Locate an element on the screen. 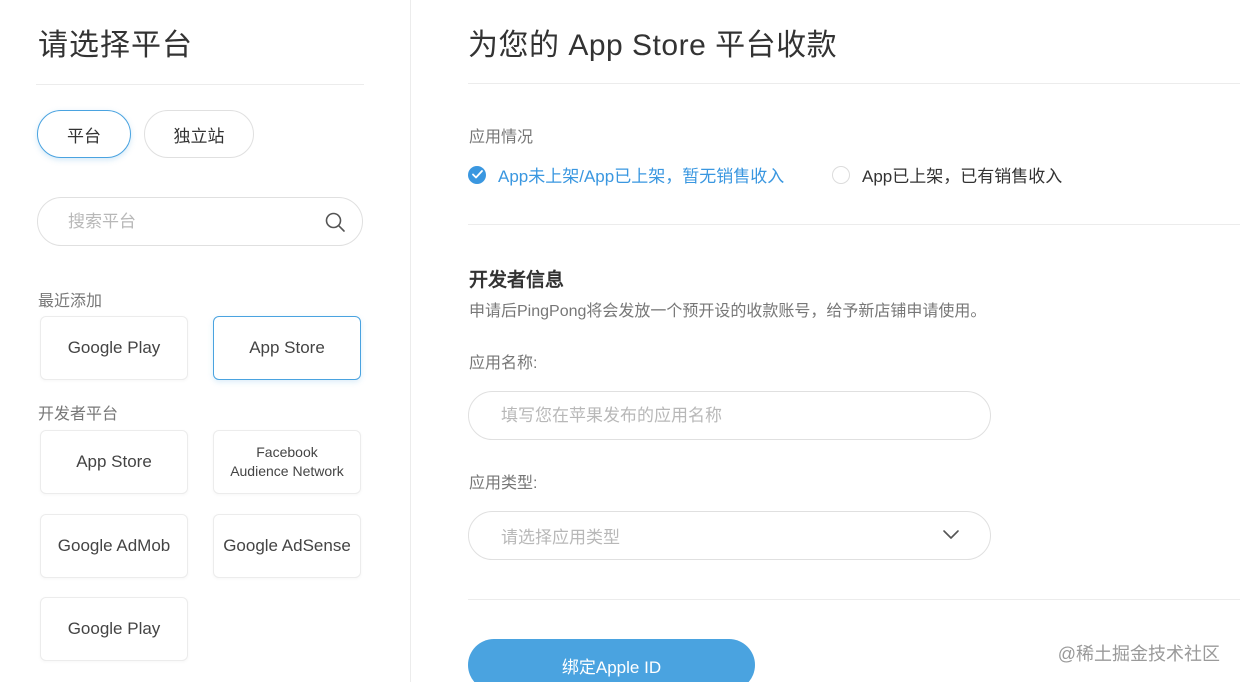  app-name-input is located at coordinates (721, 415).